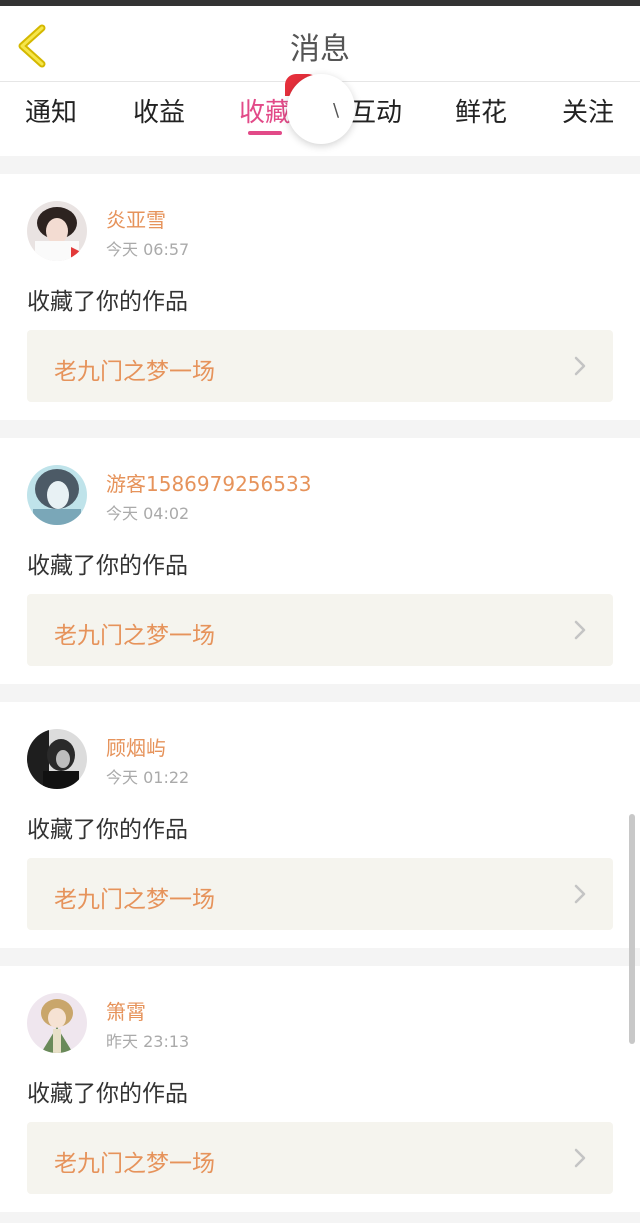 This screenshot has width=640, height=1223. Describe the element at coordinates (148, 513) in the screenshot. I see `timestamp: 今天 04:02` at that location.